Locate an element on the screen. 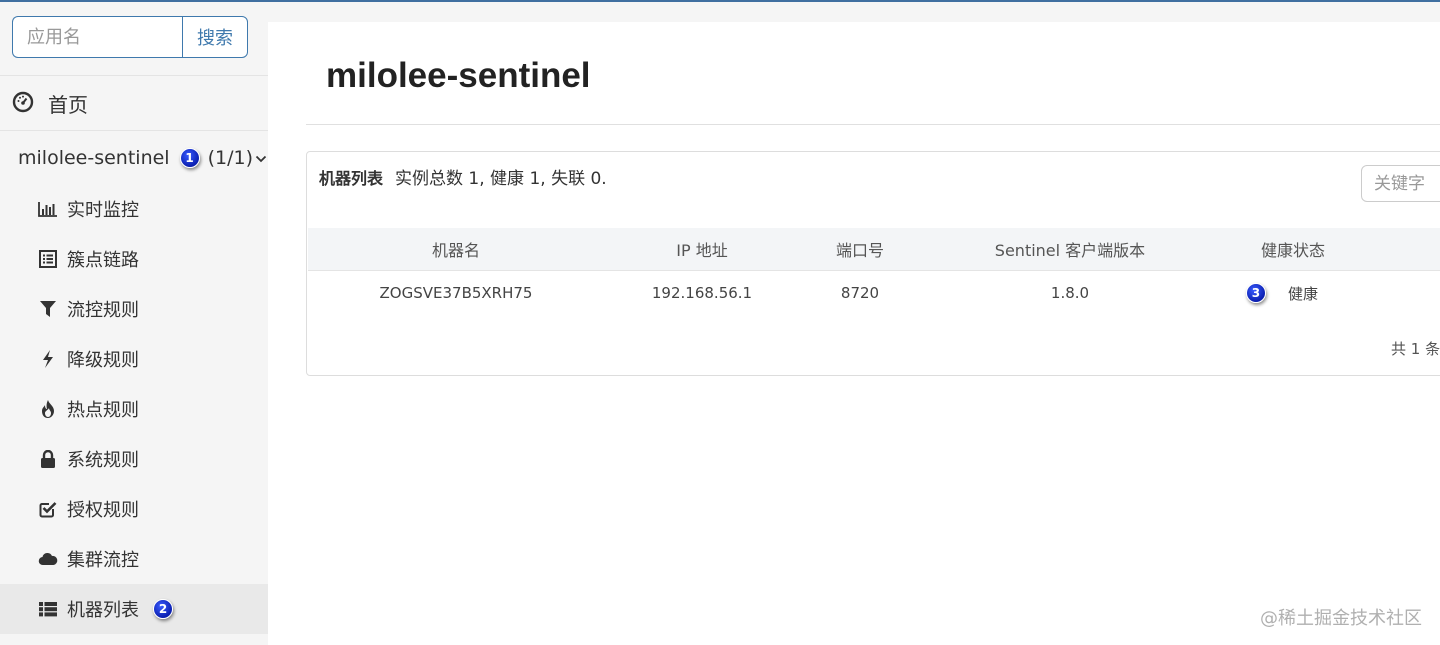 This screenshot has width=1440, height=645. cell-port: 8720 is located at coordinates (860, 293).